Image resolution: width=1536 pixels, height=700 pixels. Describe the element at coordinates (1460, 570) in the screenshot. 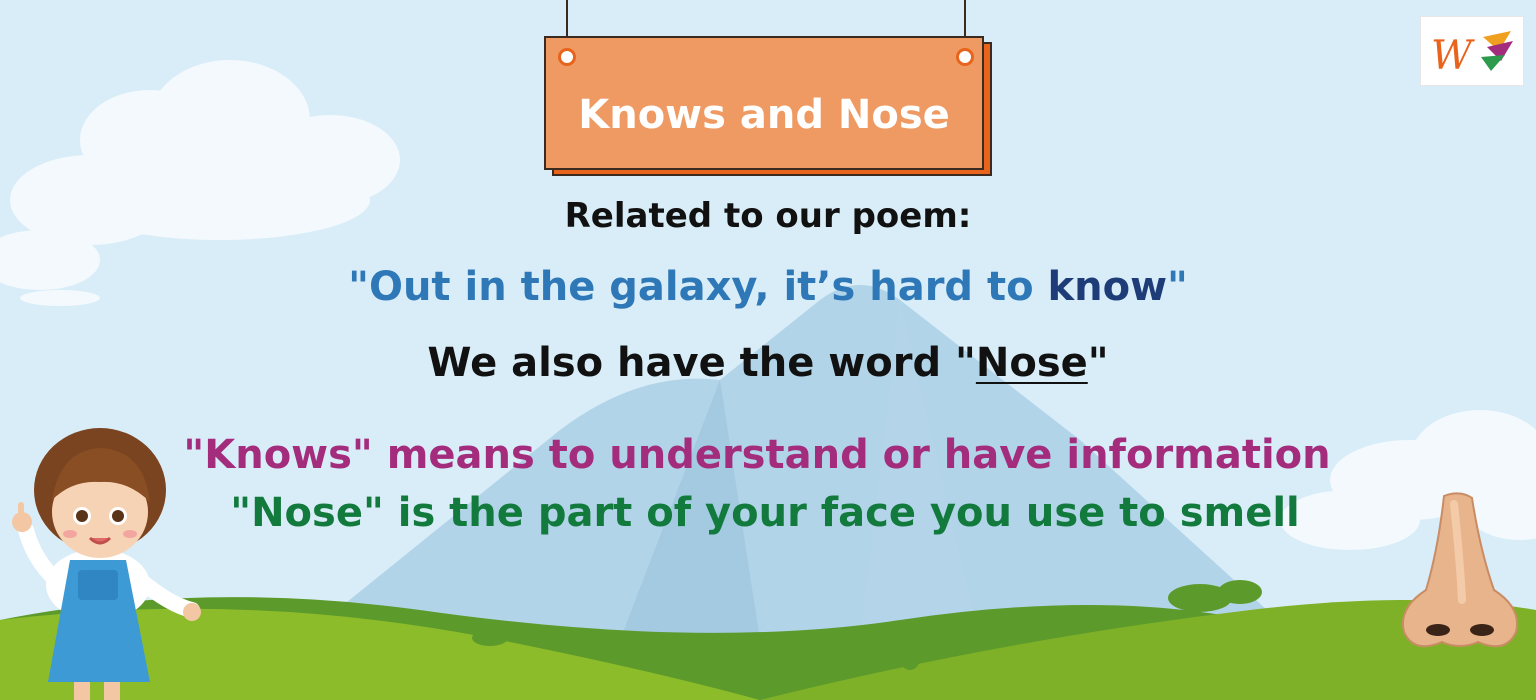

I see `nose-illustration` at that location.